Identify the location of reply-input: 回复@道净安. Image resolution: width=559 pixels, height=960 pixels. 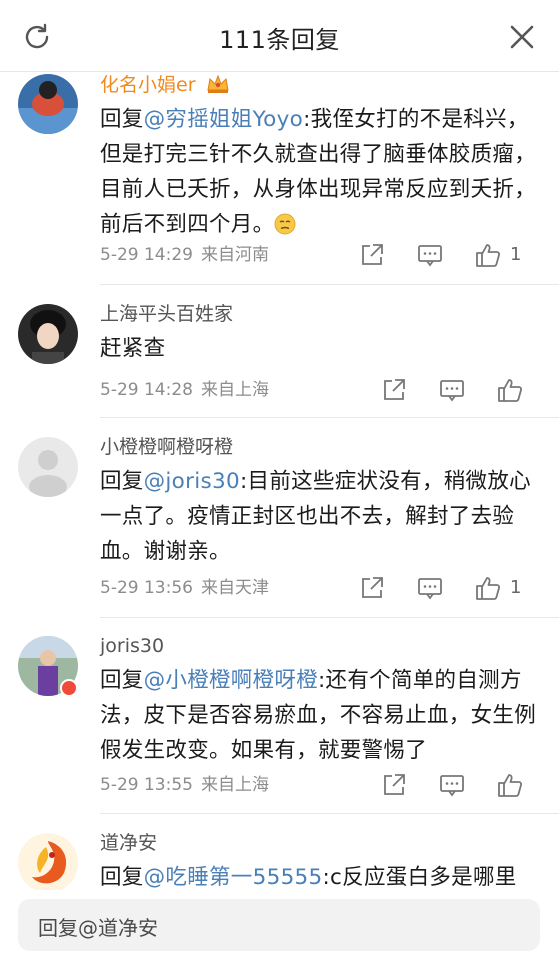
(279, 925).